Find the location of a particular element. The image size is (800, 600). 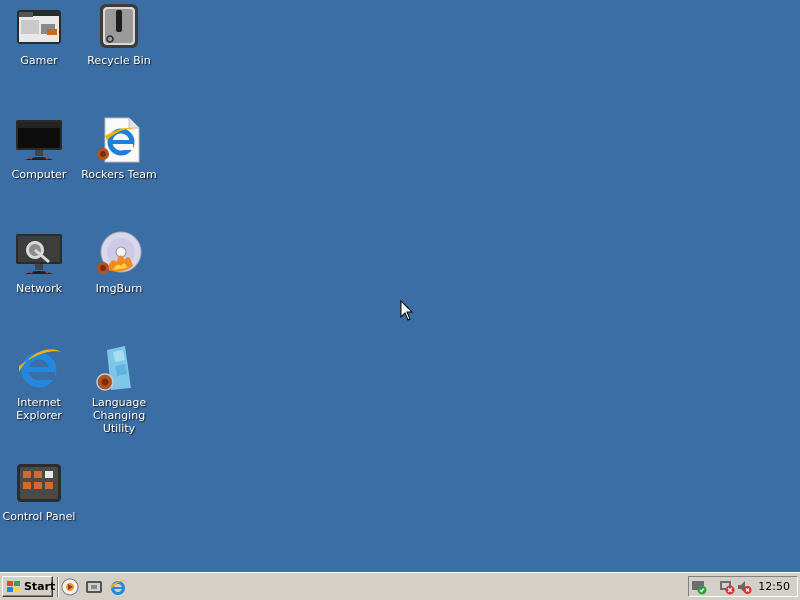

desktop-icon-label: Network is located at coordinates (39, 288).